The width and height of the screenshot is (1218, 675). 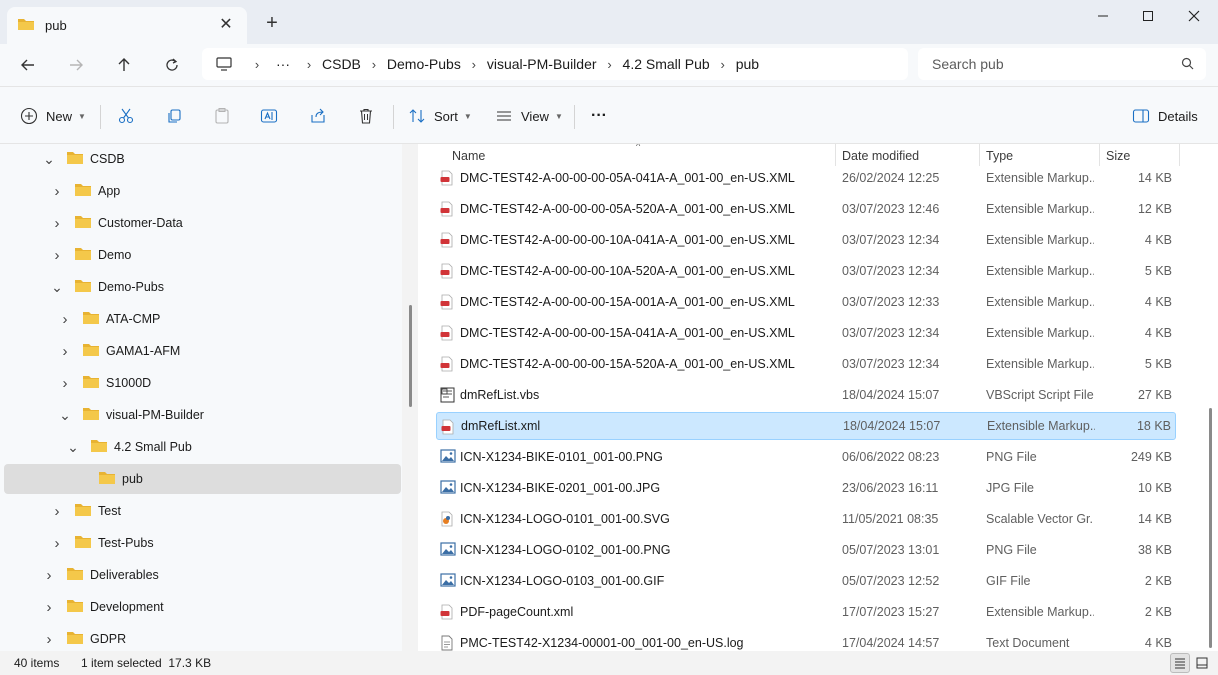 I want to click on sidebar-item: pub, so click(x=202, y=479).